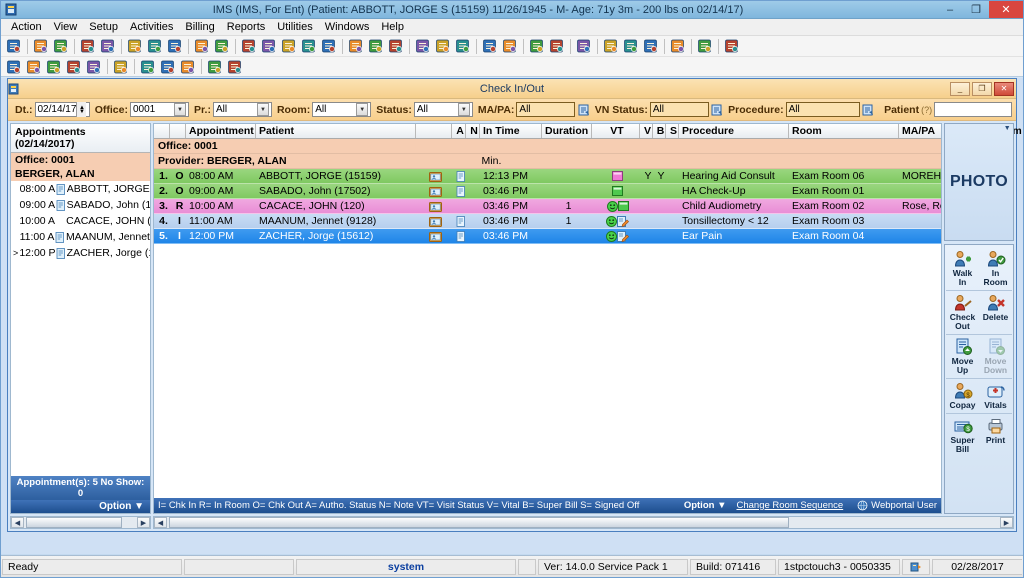 Image resolution: width=1024 pixels, height=578 pixels. I want to click on next-record-icon, so click(53, 67).